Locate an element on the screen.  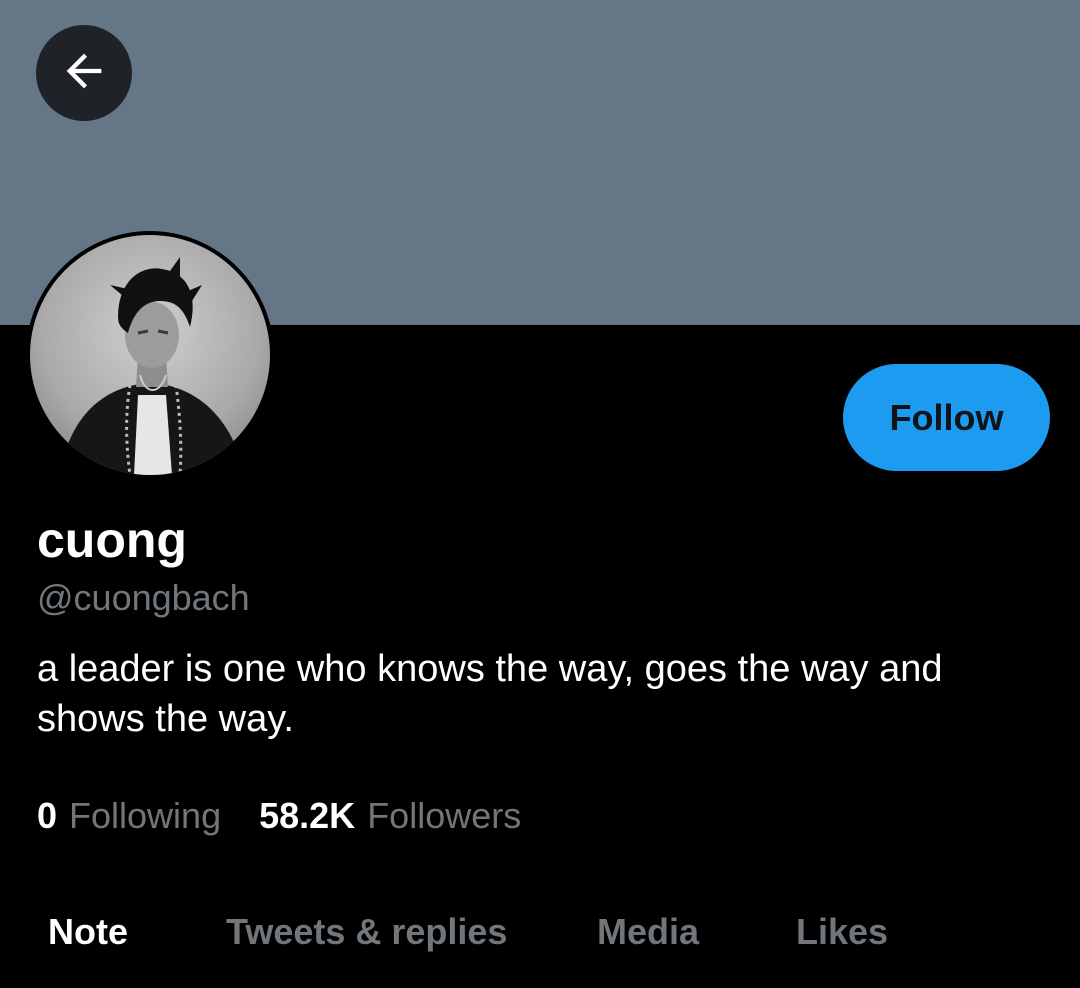
avatar-photo is located at coordinates (150, 355).